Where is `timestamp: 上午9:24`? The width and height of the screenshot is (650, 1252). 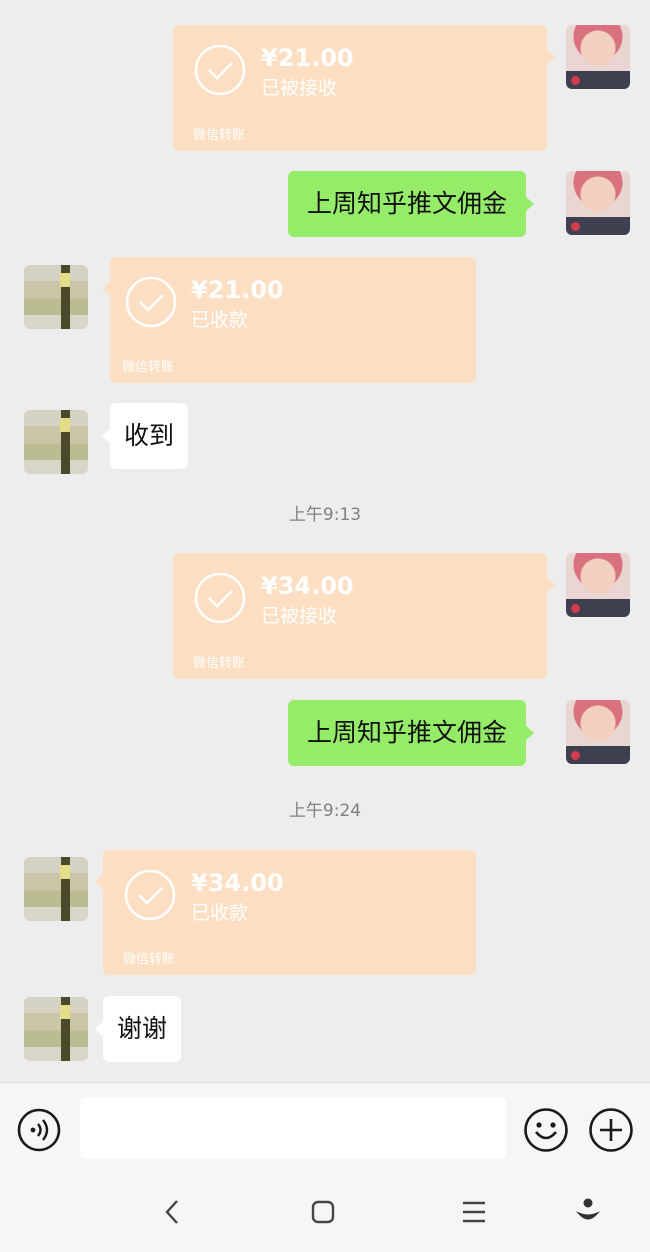
timestamp: 上午9:24 is located at coordinates (325, 811).